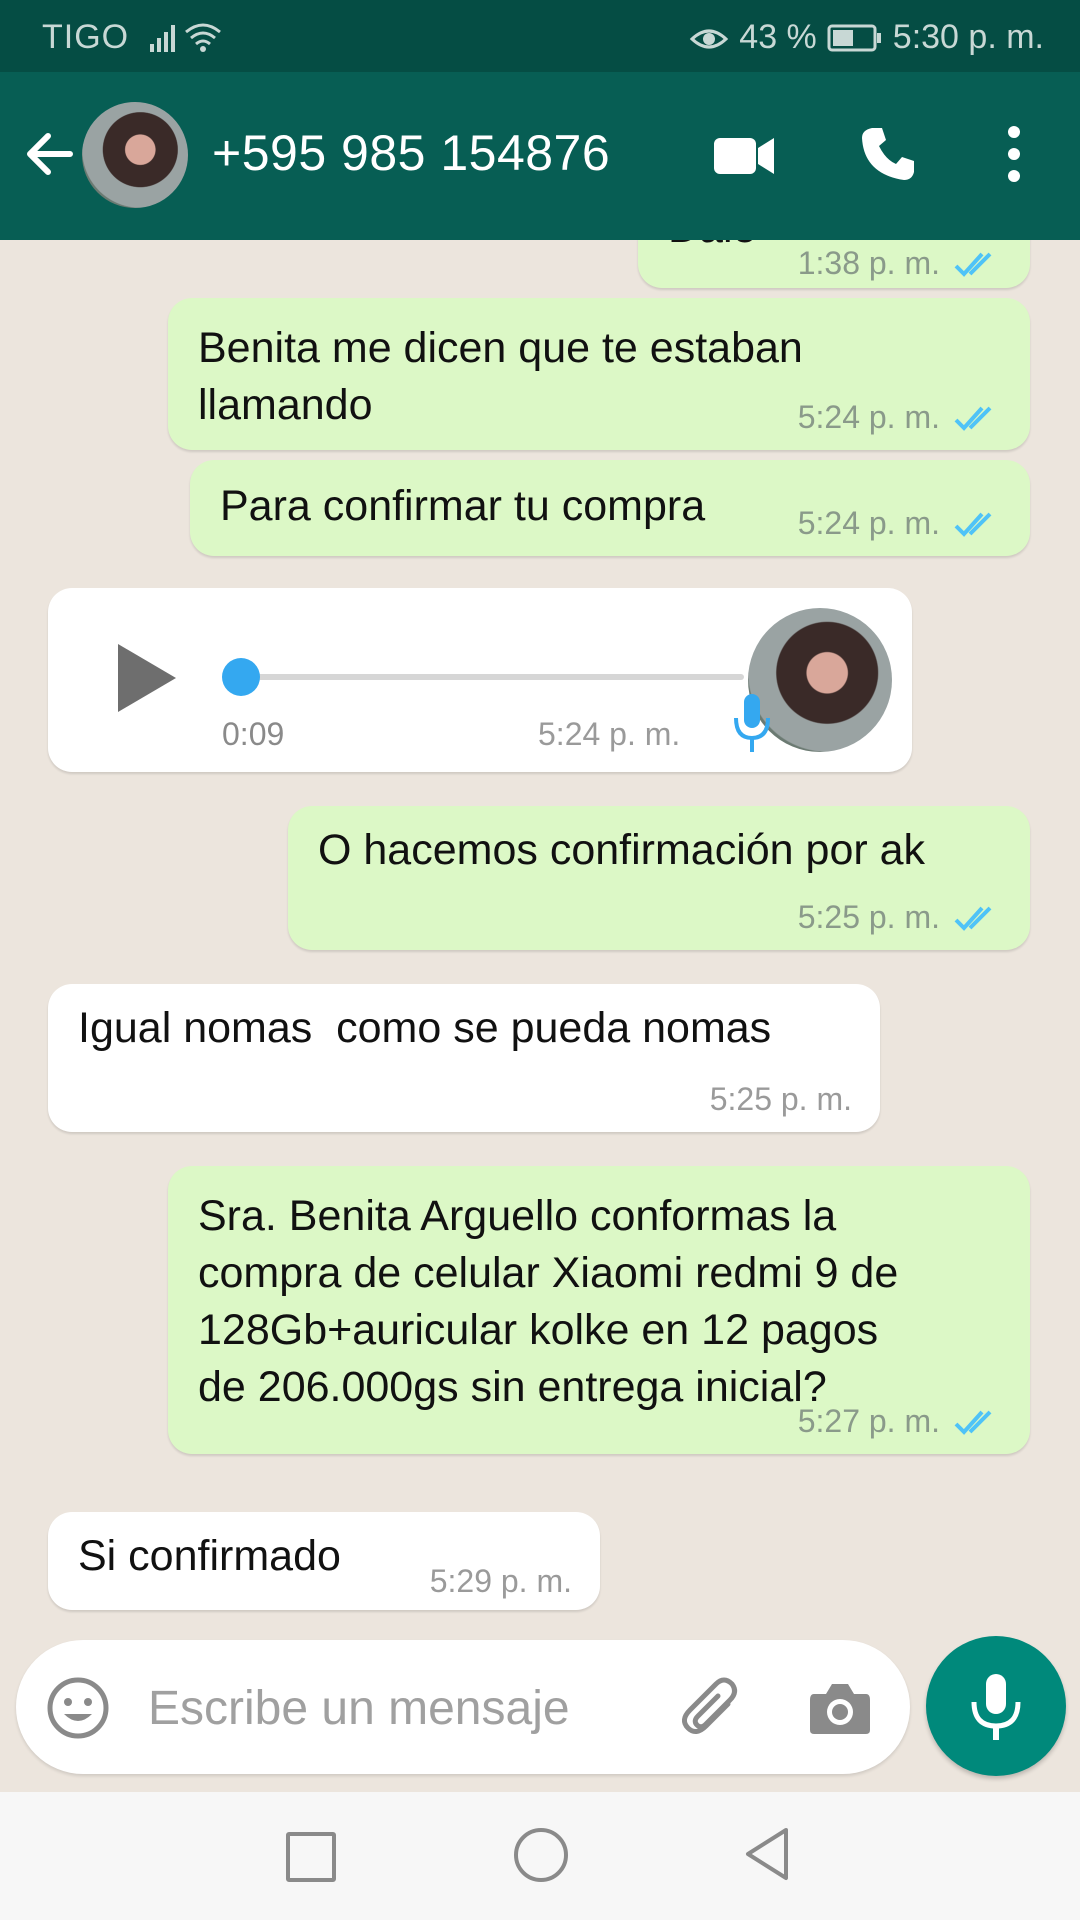  I want to click on status-bar: TIGO 43 % 5:30 p. m., so click(540, 36).